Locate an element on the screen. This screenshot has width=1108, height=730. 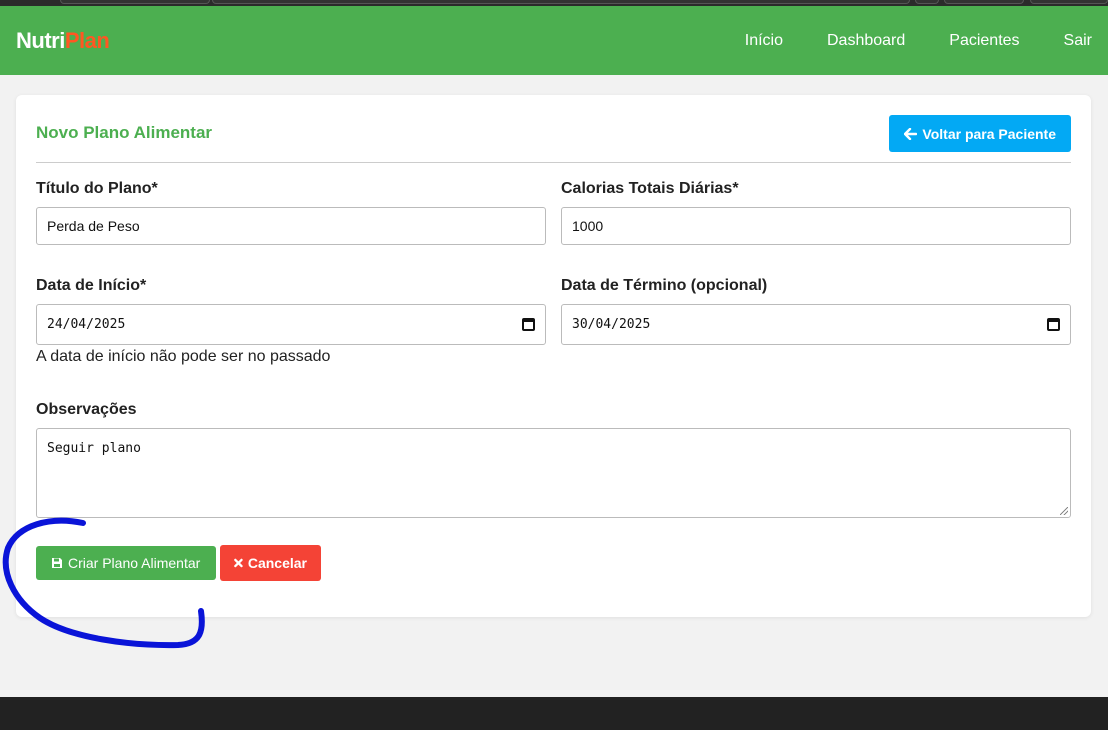
calories-input-value: 1000 is located at coordinates (588, 226).